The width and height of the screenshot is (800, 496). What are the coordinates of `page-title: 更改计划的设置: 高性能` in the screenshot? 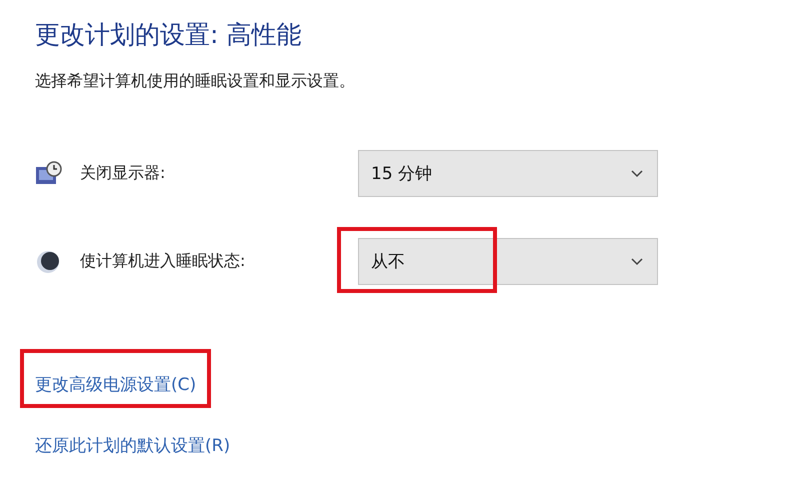 It's located at (168, 35).